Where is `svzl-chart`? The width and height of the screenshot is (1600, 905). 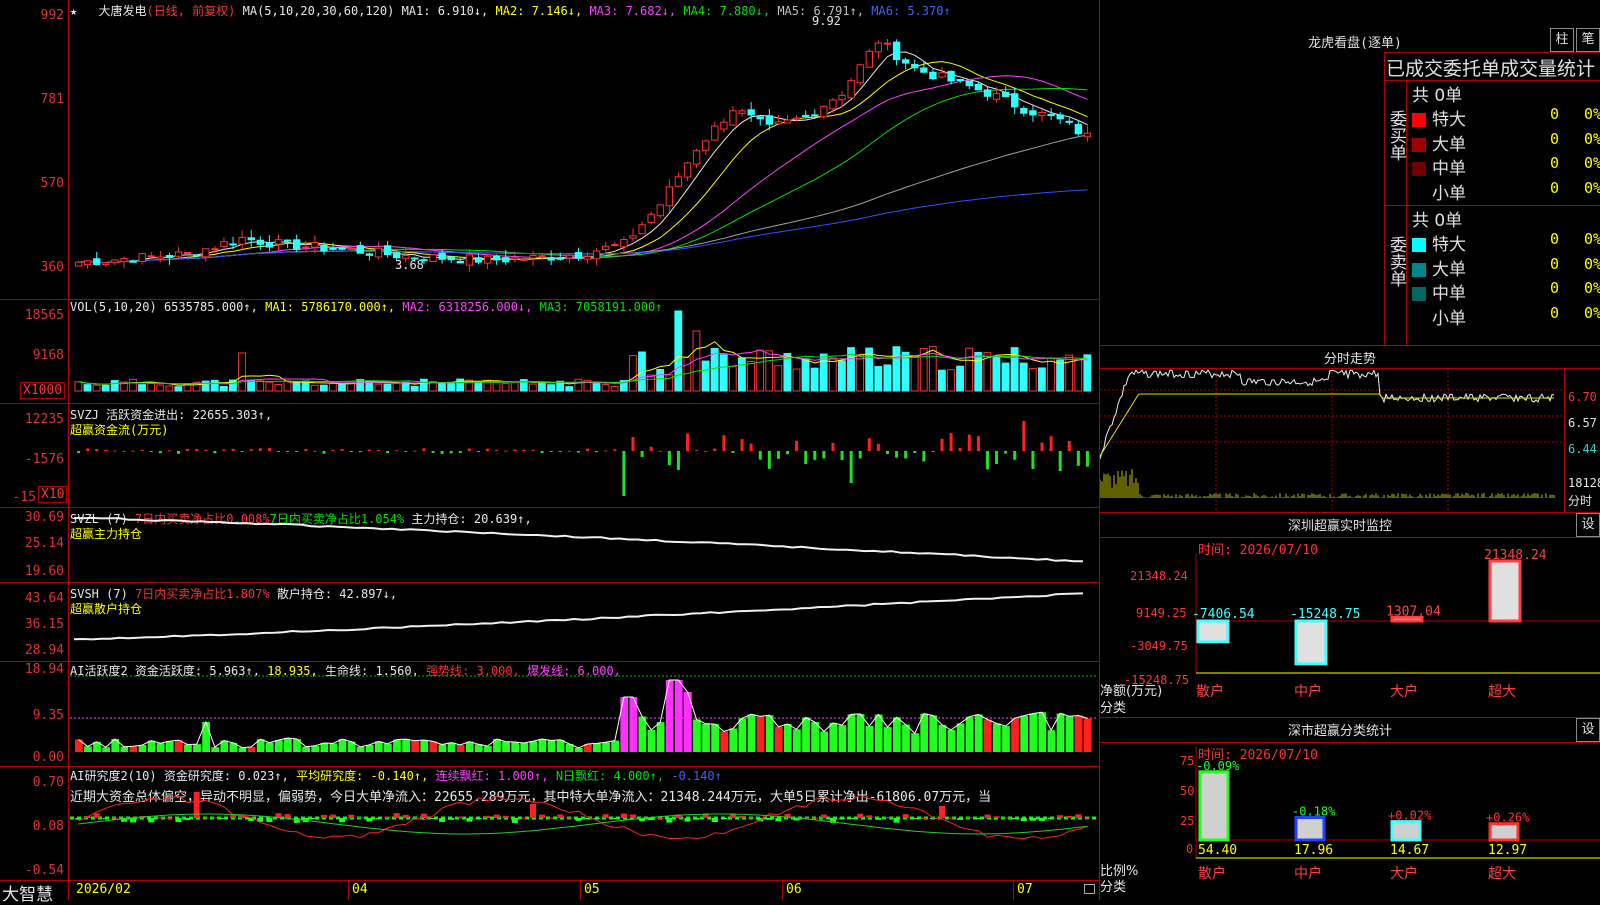
svzl-chart is located at coordinates (550, 545).